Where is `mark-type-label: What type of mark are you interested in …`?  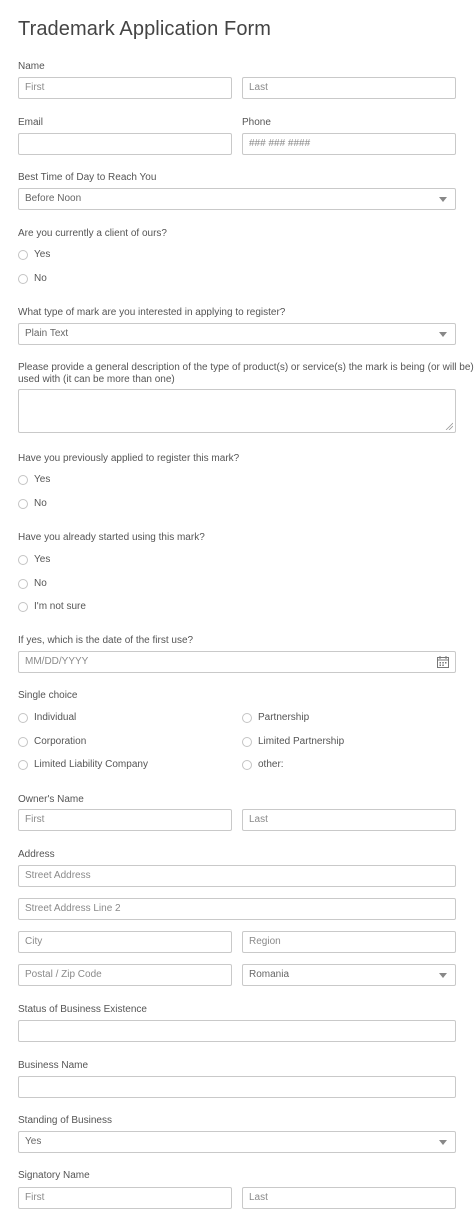 mark-type-label: What type of mark are you interested in … is located at coordinates (152, 312).